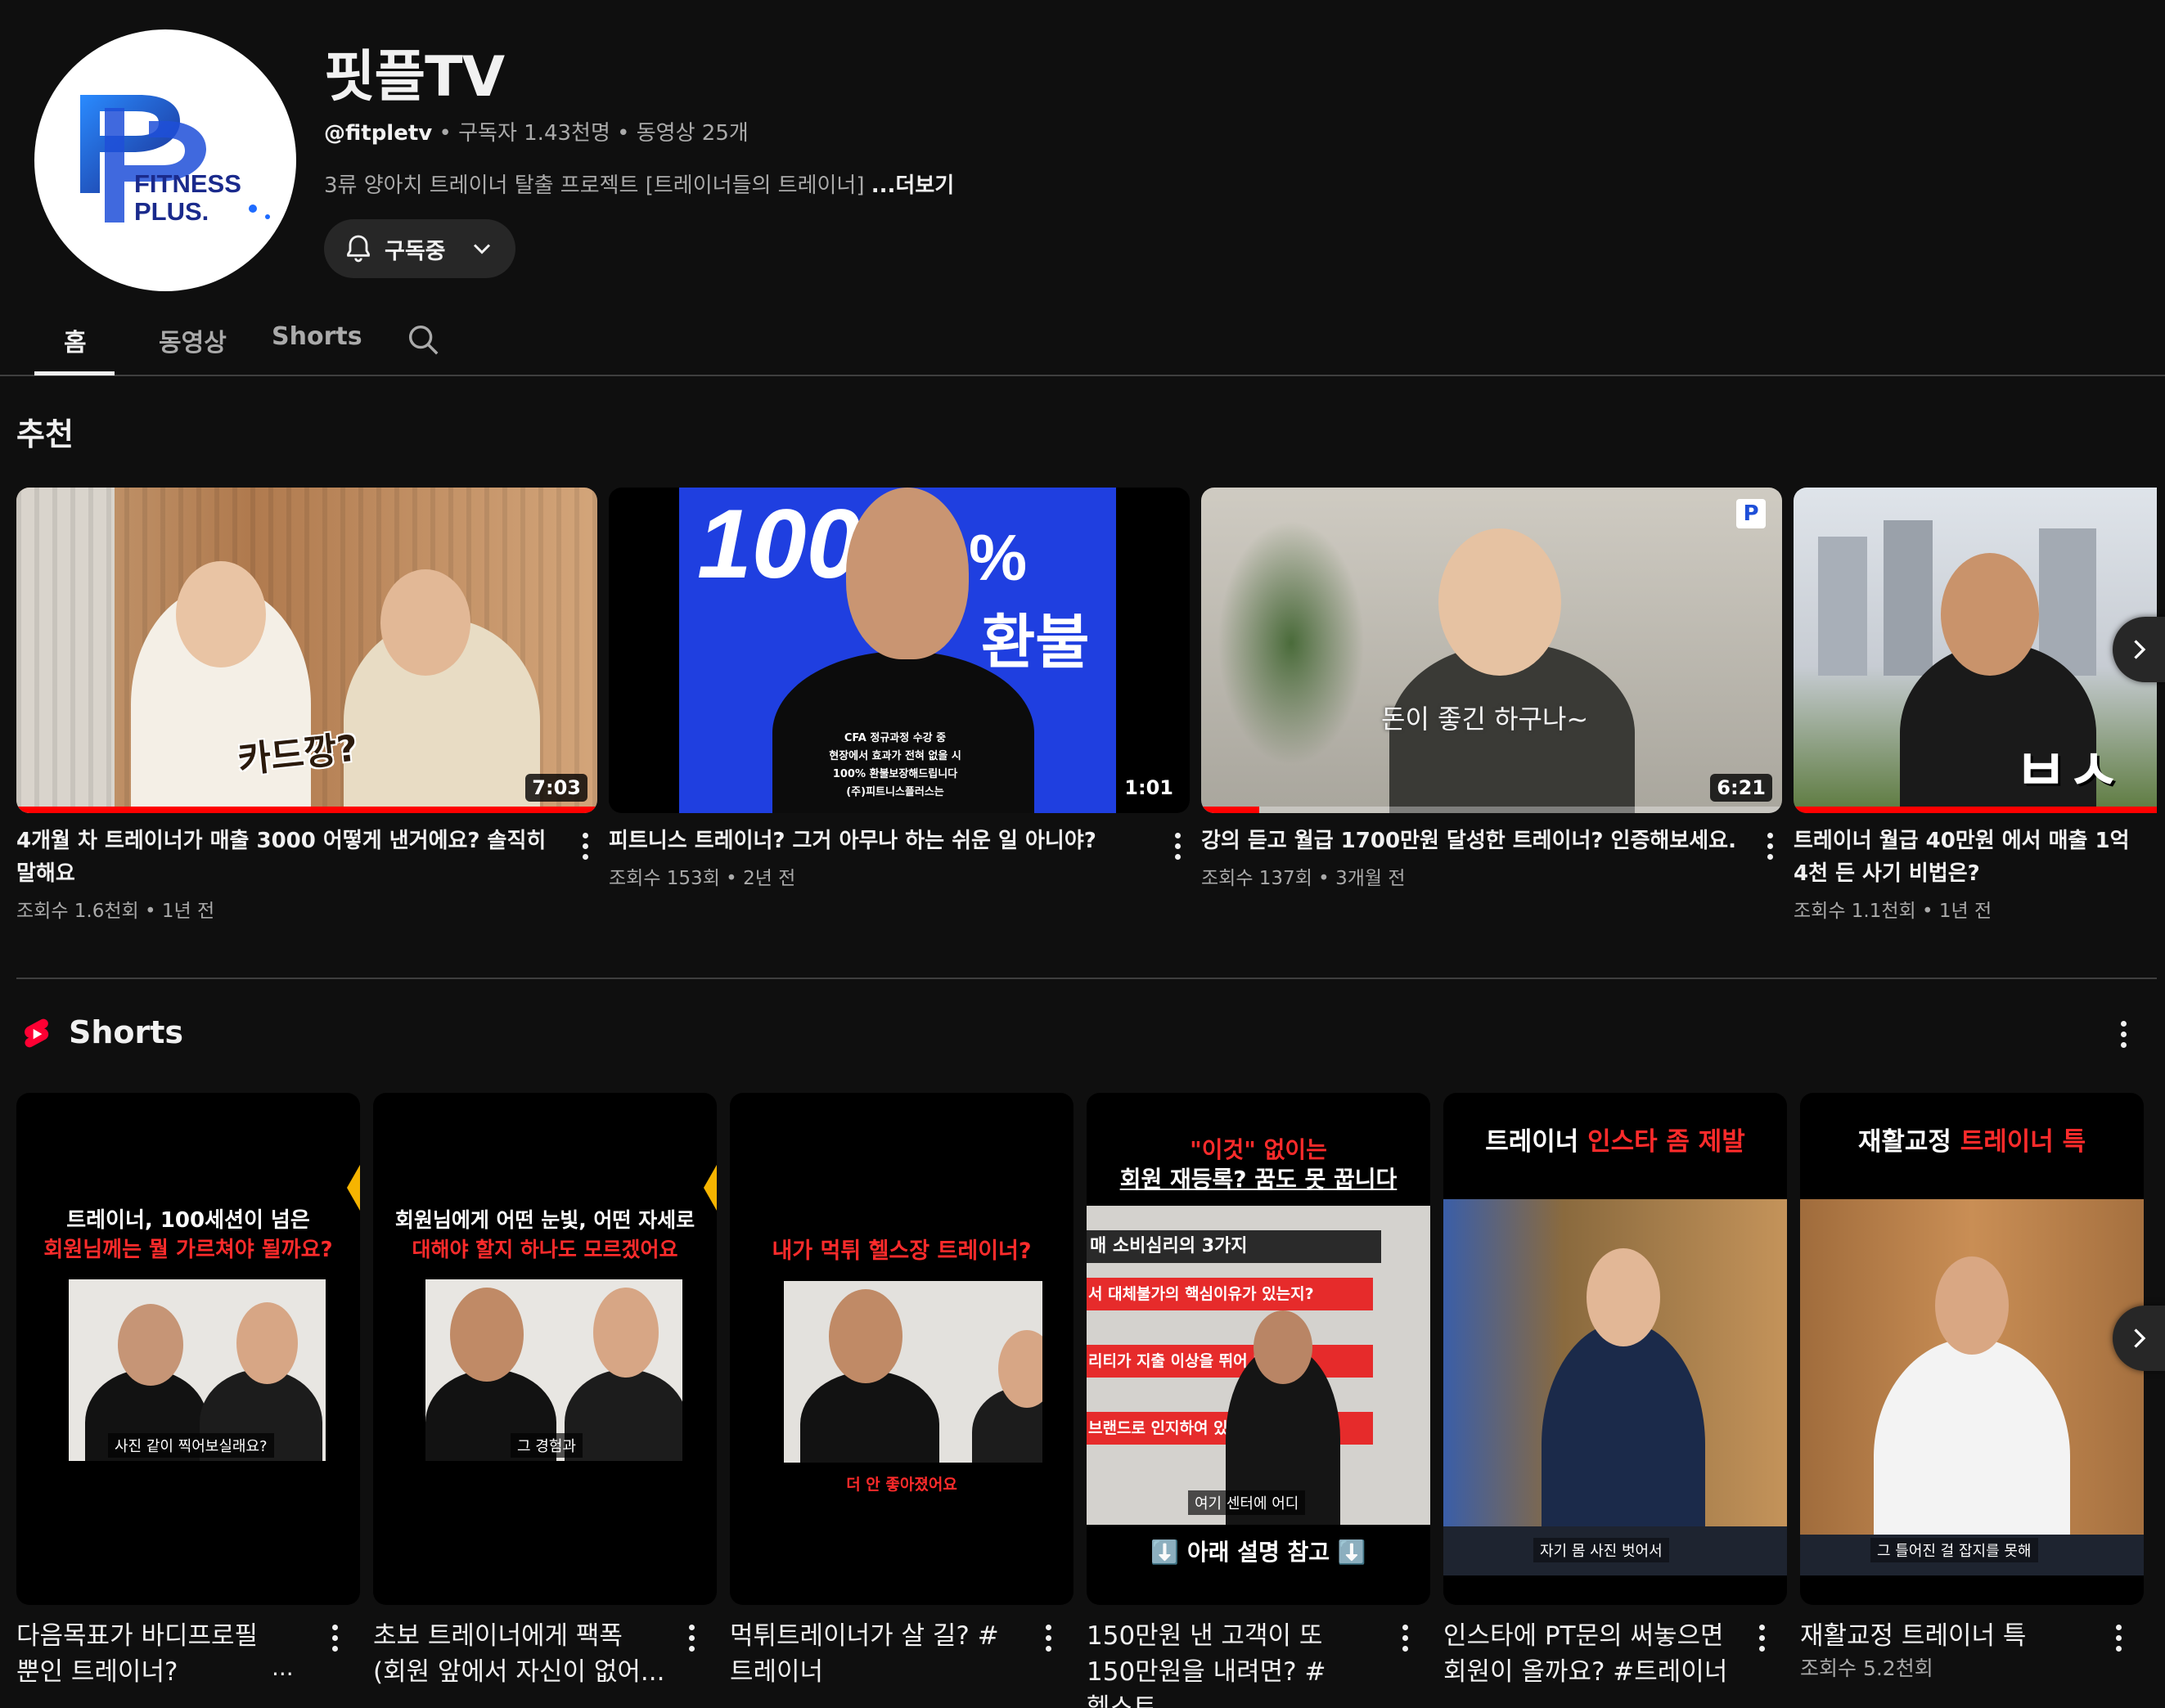 Image resolution: width=2165 pixels, height=1708 pixels. Describe the element at coordinates (1974, 858) in the screenshot. I see `video-title: 트레이너 월급 40만원 에서 매출 1억 4천 든 사기 비법은?` at that location.